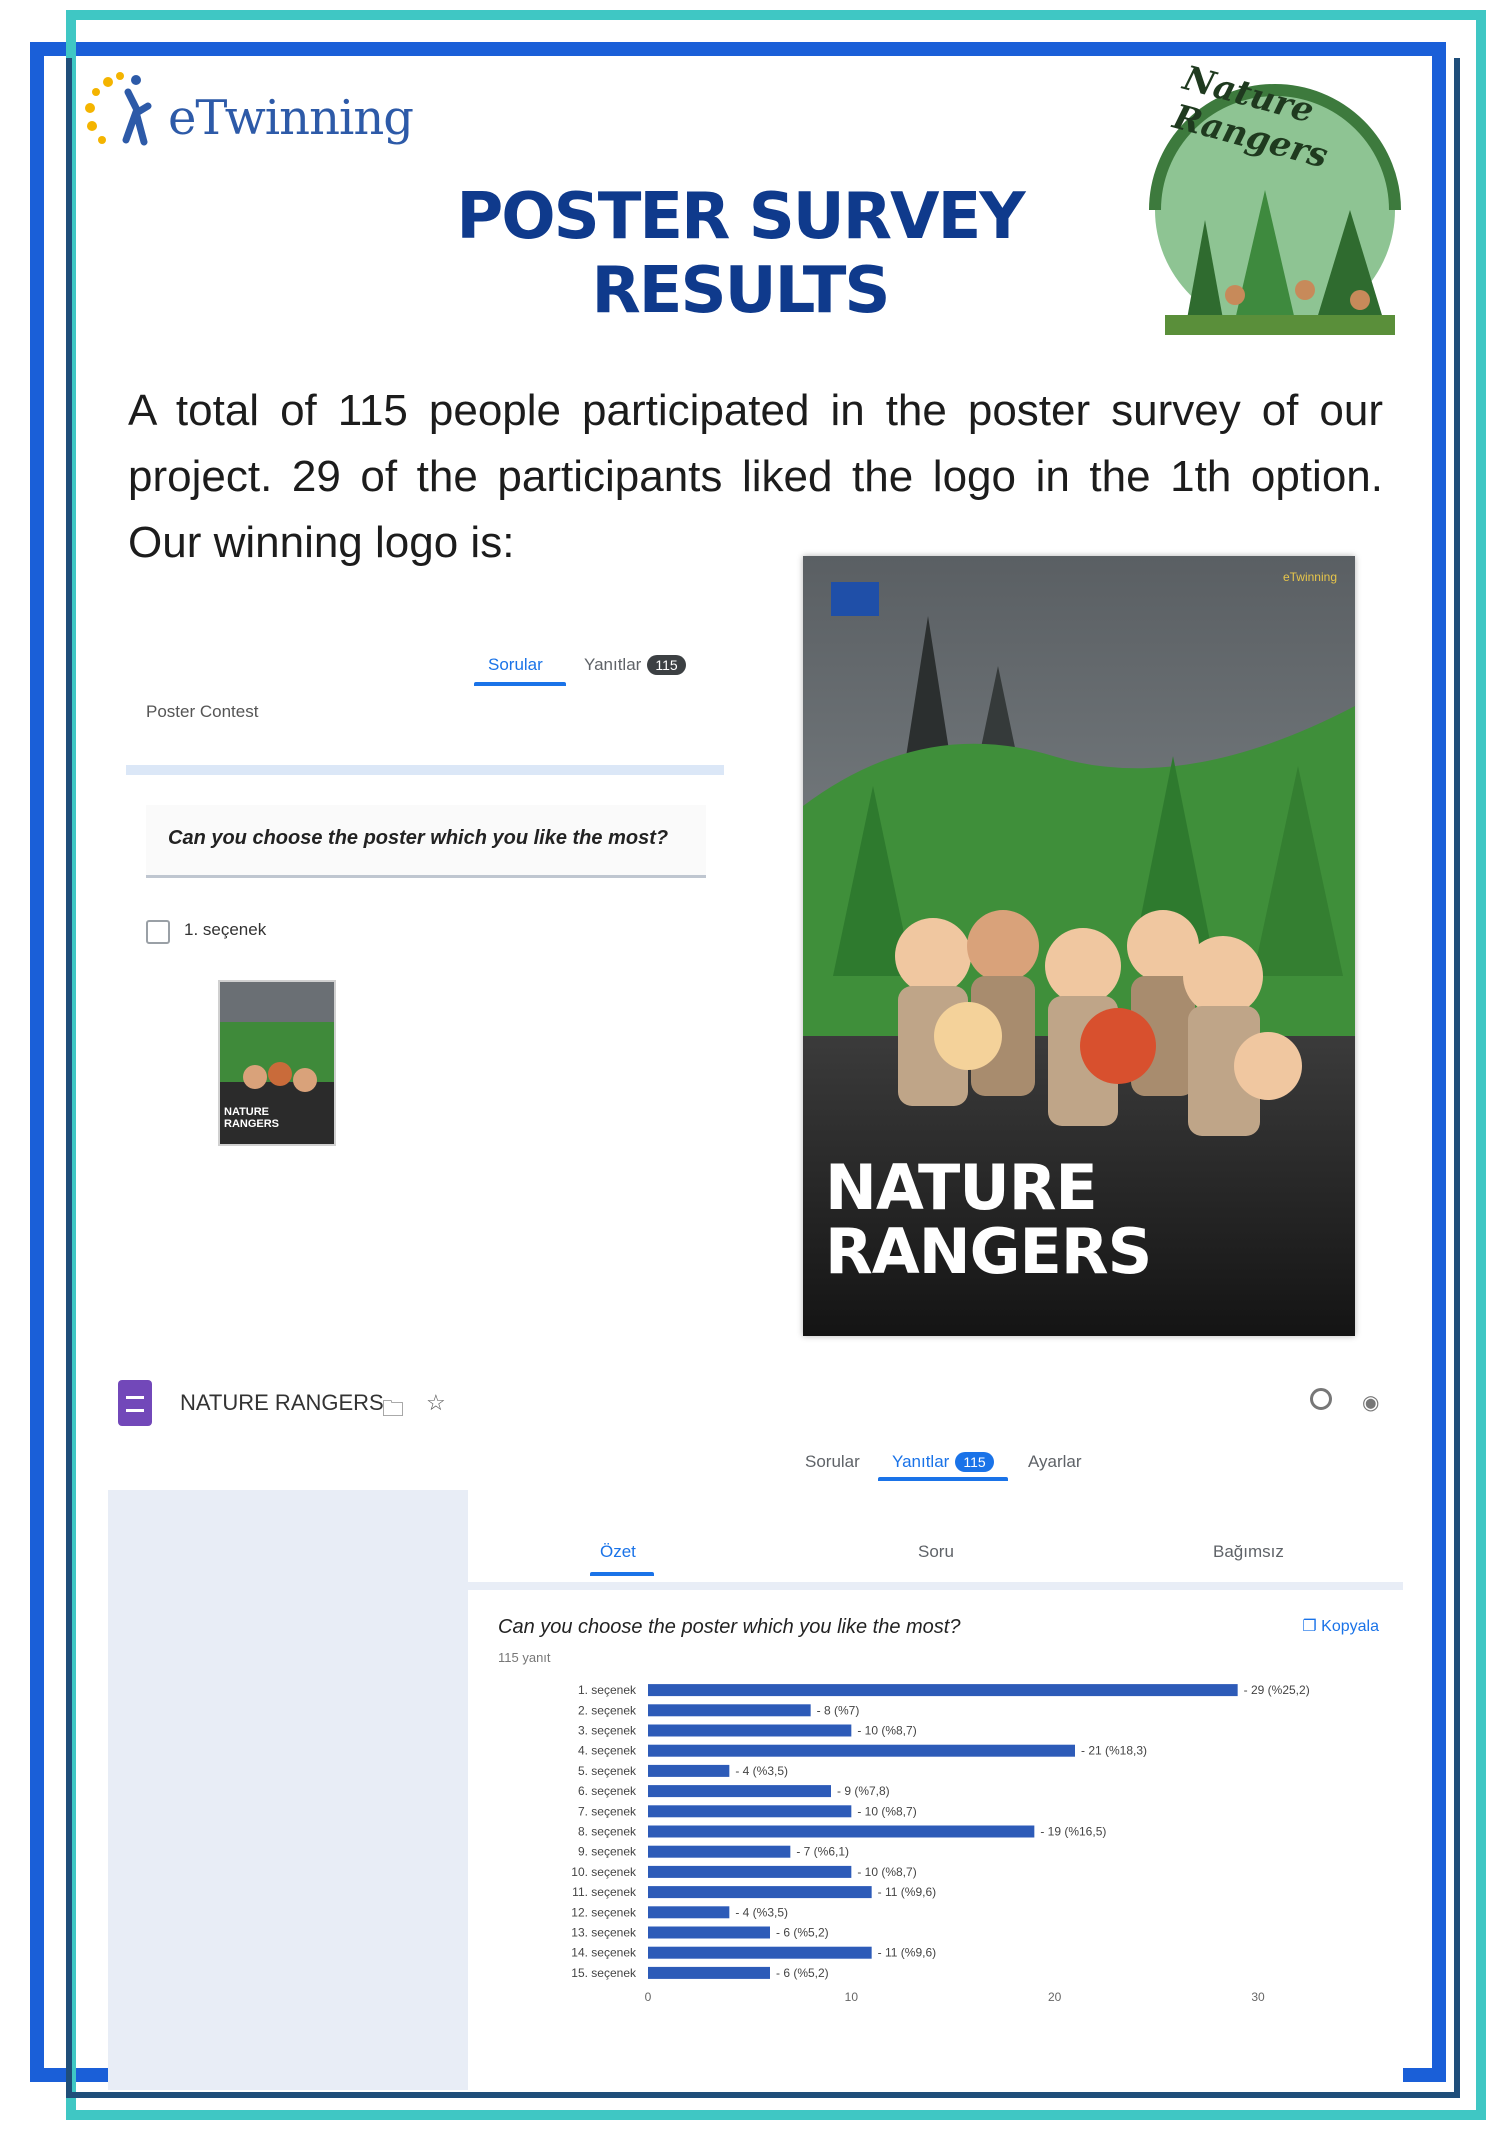 This screenshot has height=2129, width=1512. I want to click on bar-value-label: - 29 (%25,2), so click(1277, 1690).